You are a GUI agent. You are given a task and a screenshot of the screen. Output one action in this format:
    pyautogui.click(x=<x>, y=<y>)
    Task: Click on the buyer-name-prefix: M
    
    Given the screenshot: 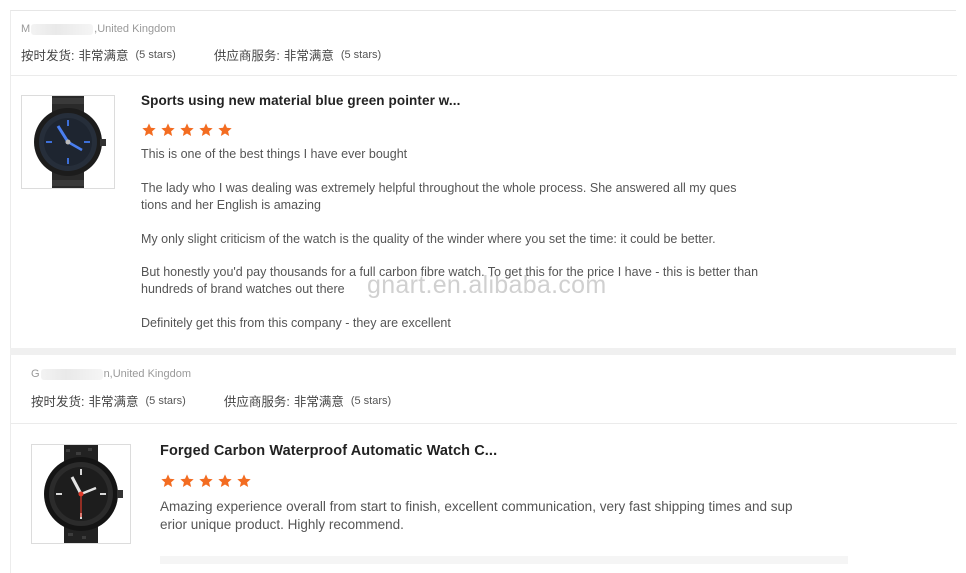 What is the action you would take?
    pyautogui.click(x=26, y=29)
    